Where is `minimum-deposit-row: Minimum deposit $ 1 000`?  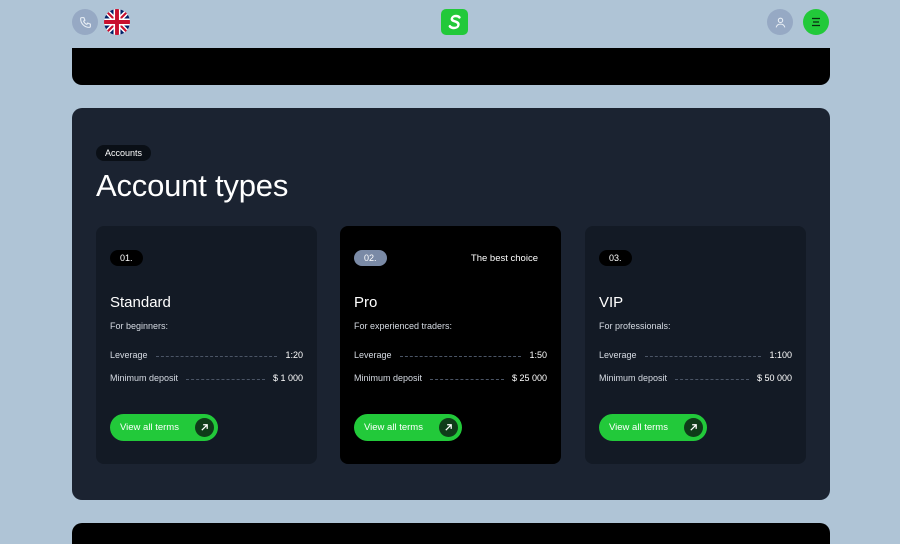
minimum-deposit-row: Minimum deposit $ 1 000 is located at coordinates (206, 378).